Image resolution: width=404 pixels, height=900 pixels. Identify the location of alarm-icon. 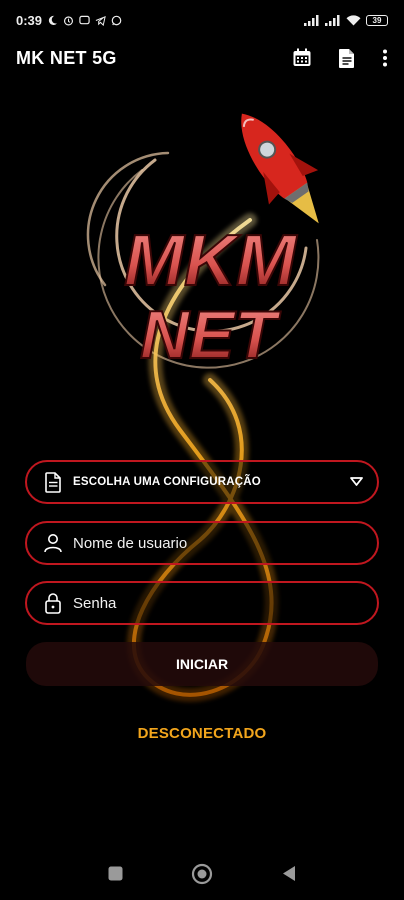
(68, 20).